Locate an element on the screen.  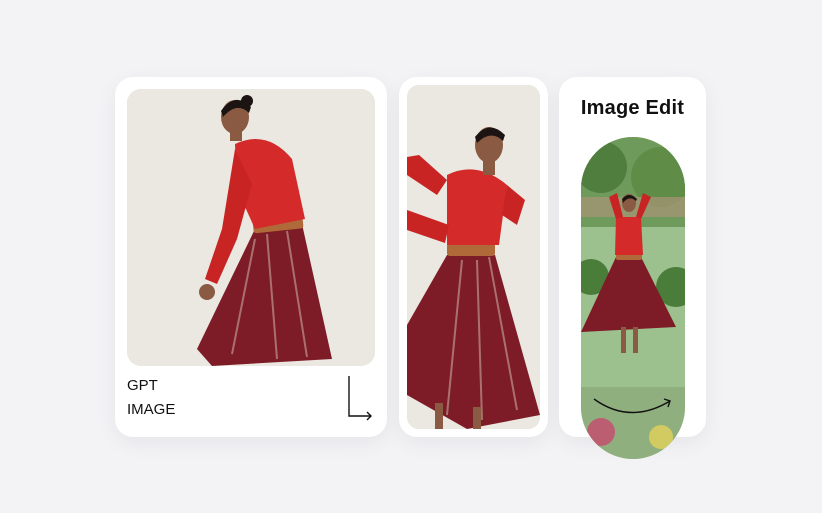
card-title: Image Edit is located at coordinates (632, 108).